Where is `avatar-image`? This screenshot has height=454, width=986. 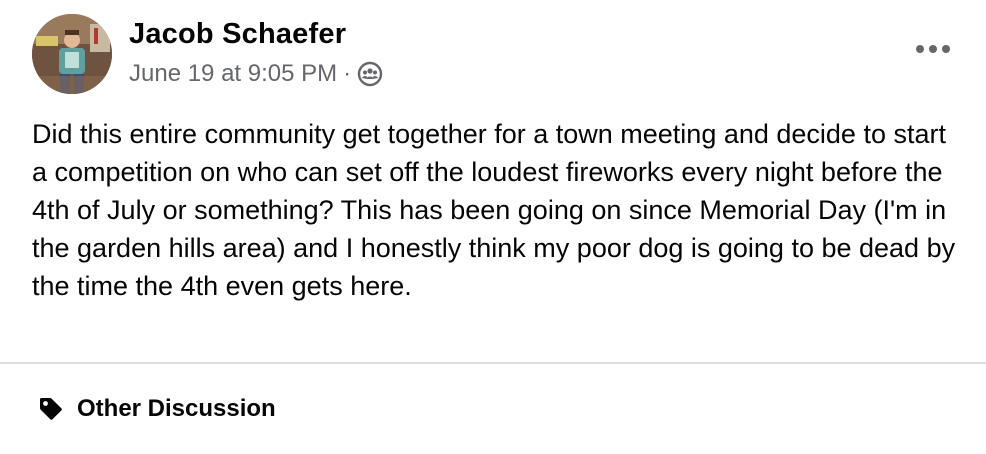 avatar-image is located at coordinates (72, 54).